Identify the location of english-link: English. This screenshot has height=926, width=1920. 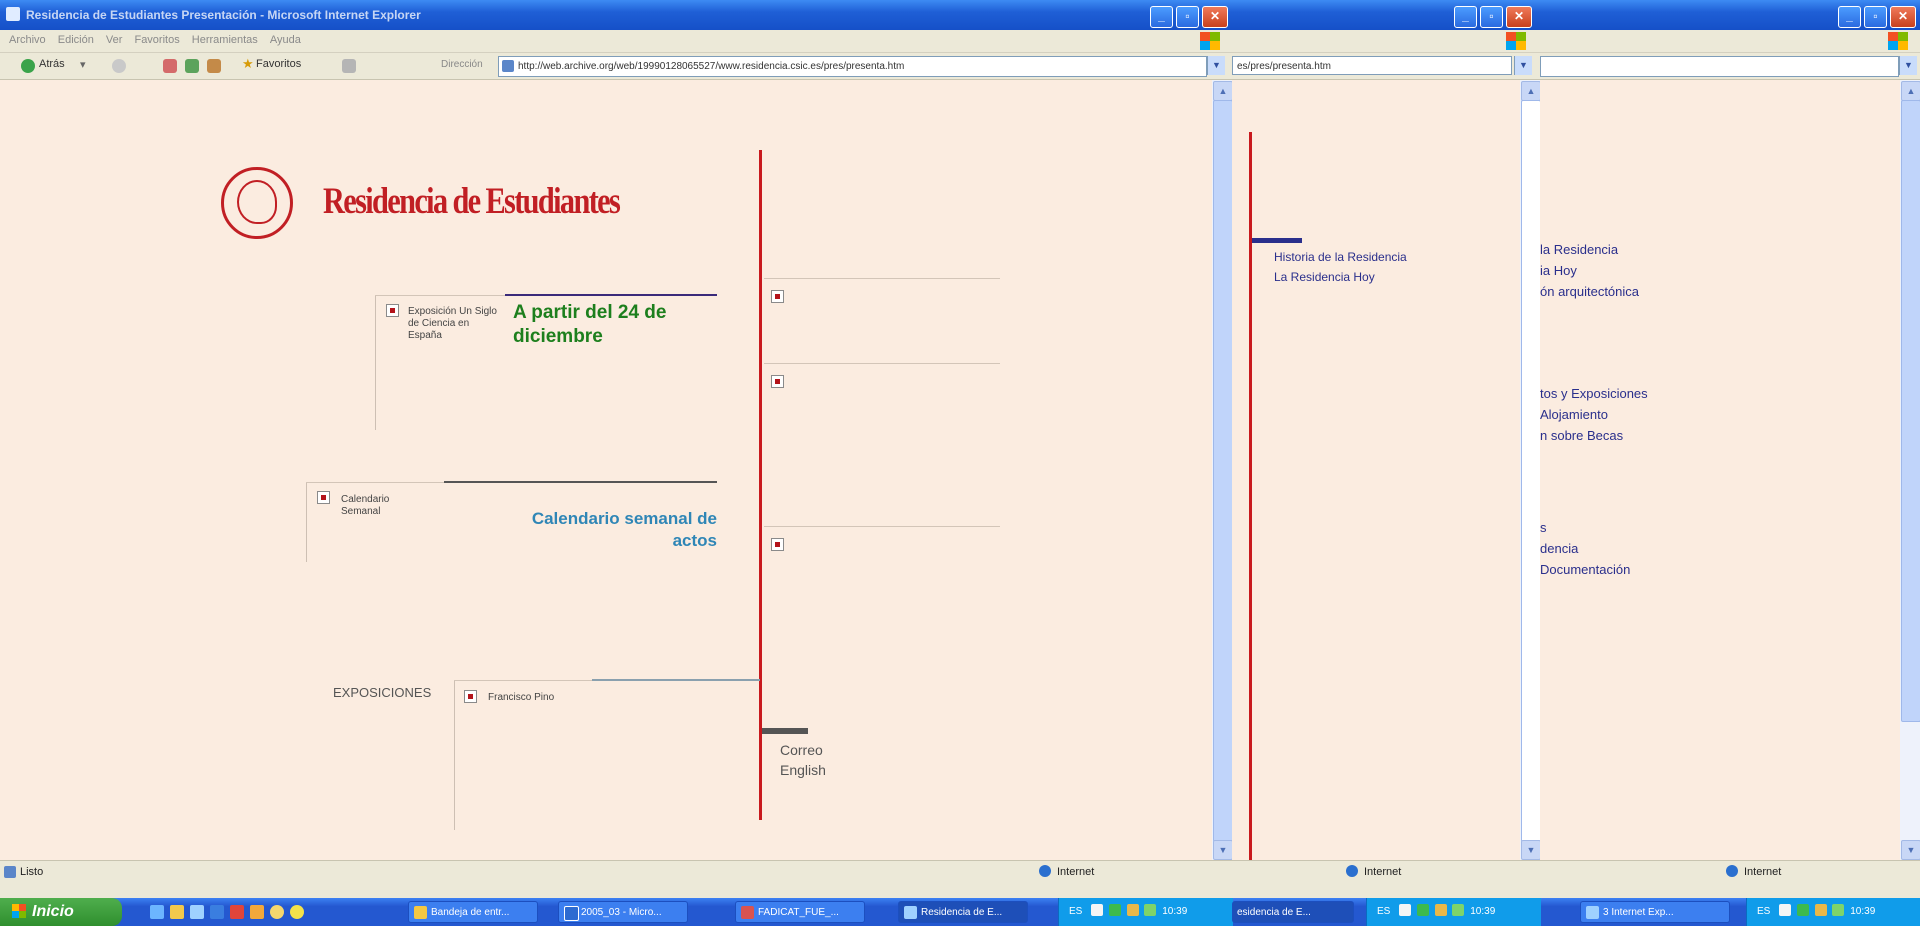
(803, 770).